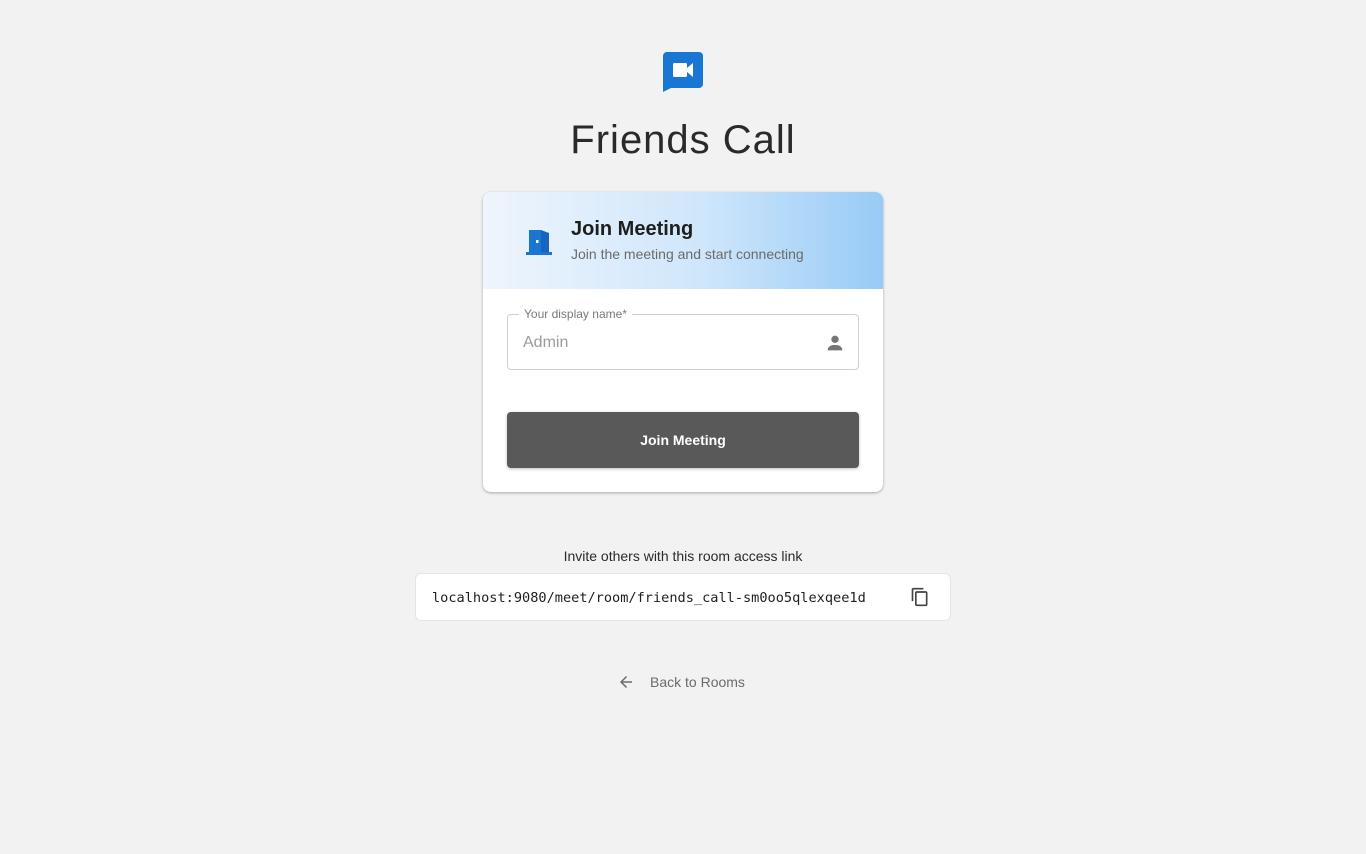 The height and width of the screenshot is (854, 1366). What do you see at coordinates (632, 229) in the screenshot?
I see `card-title: Join Meeting` at bounding box center [632, 229].